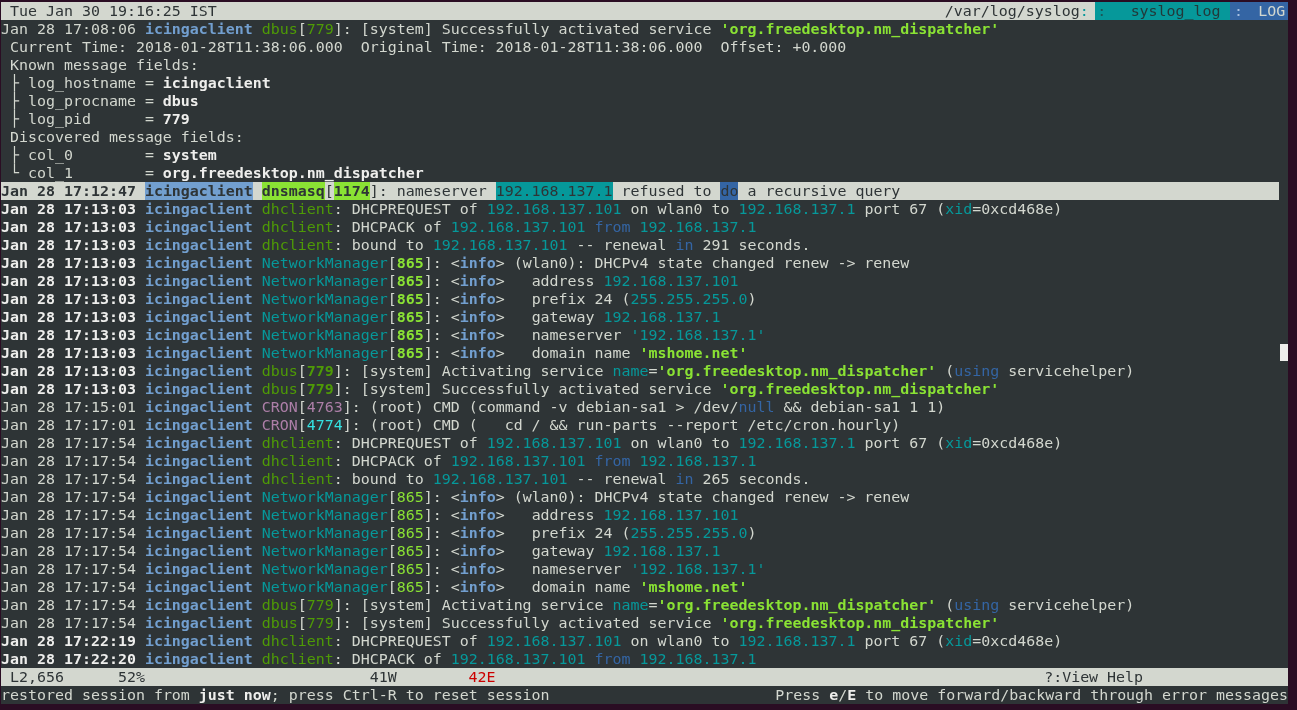 The width and height of the screenshot is (1297, 710). What do you see at coordinates (383, 677) in the screenshot?
I see `warning-count: 41W` at bounding box center [383, 677].